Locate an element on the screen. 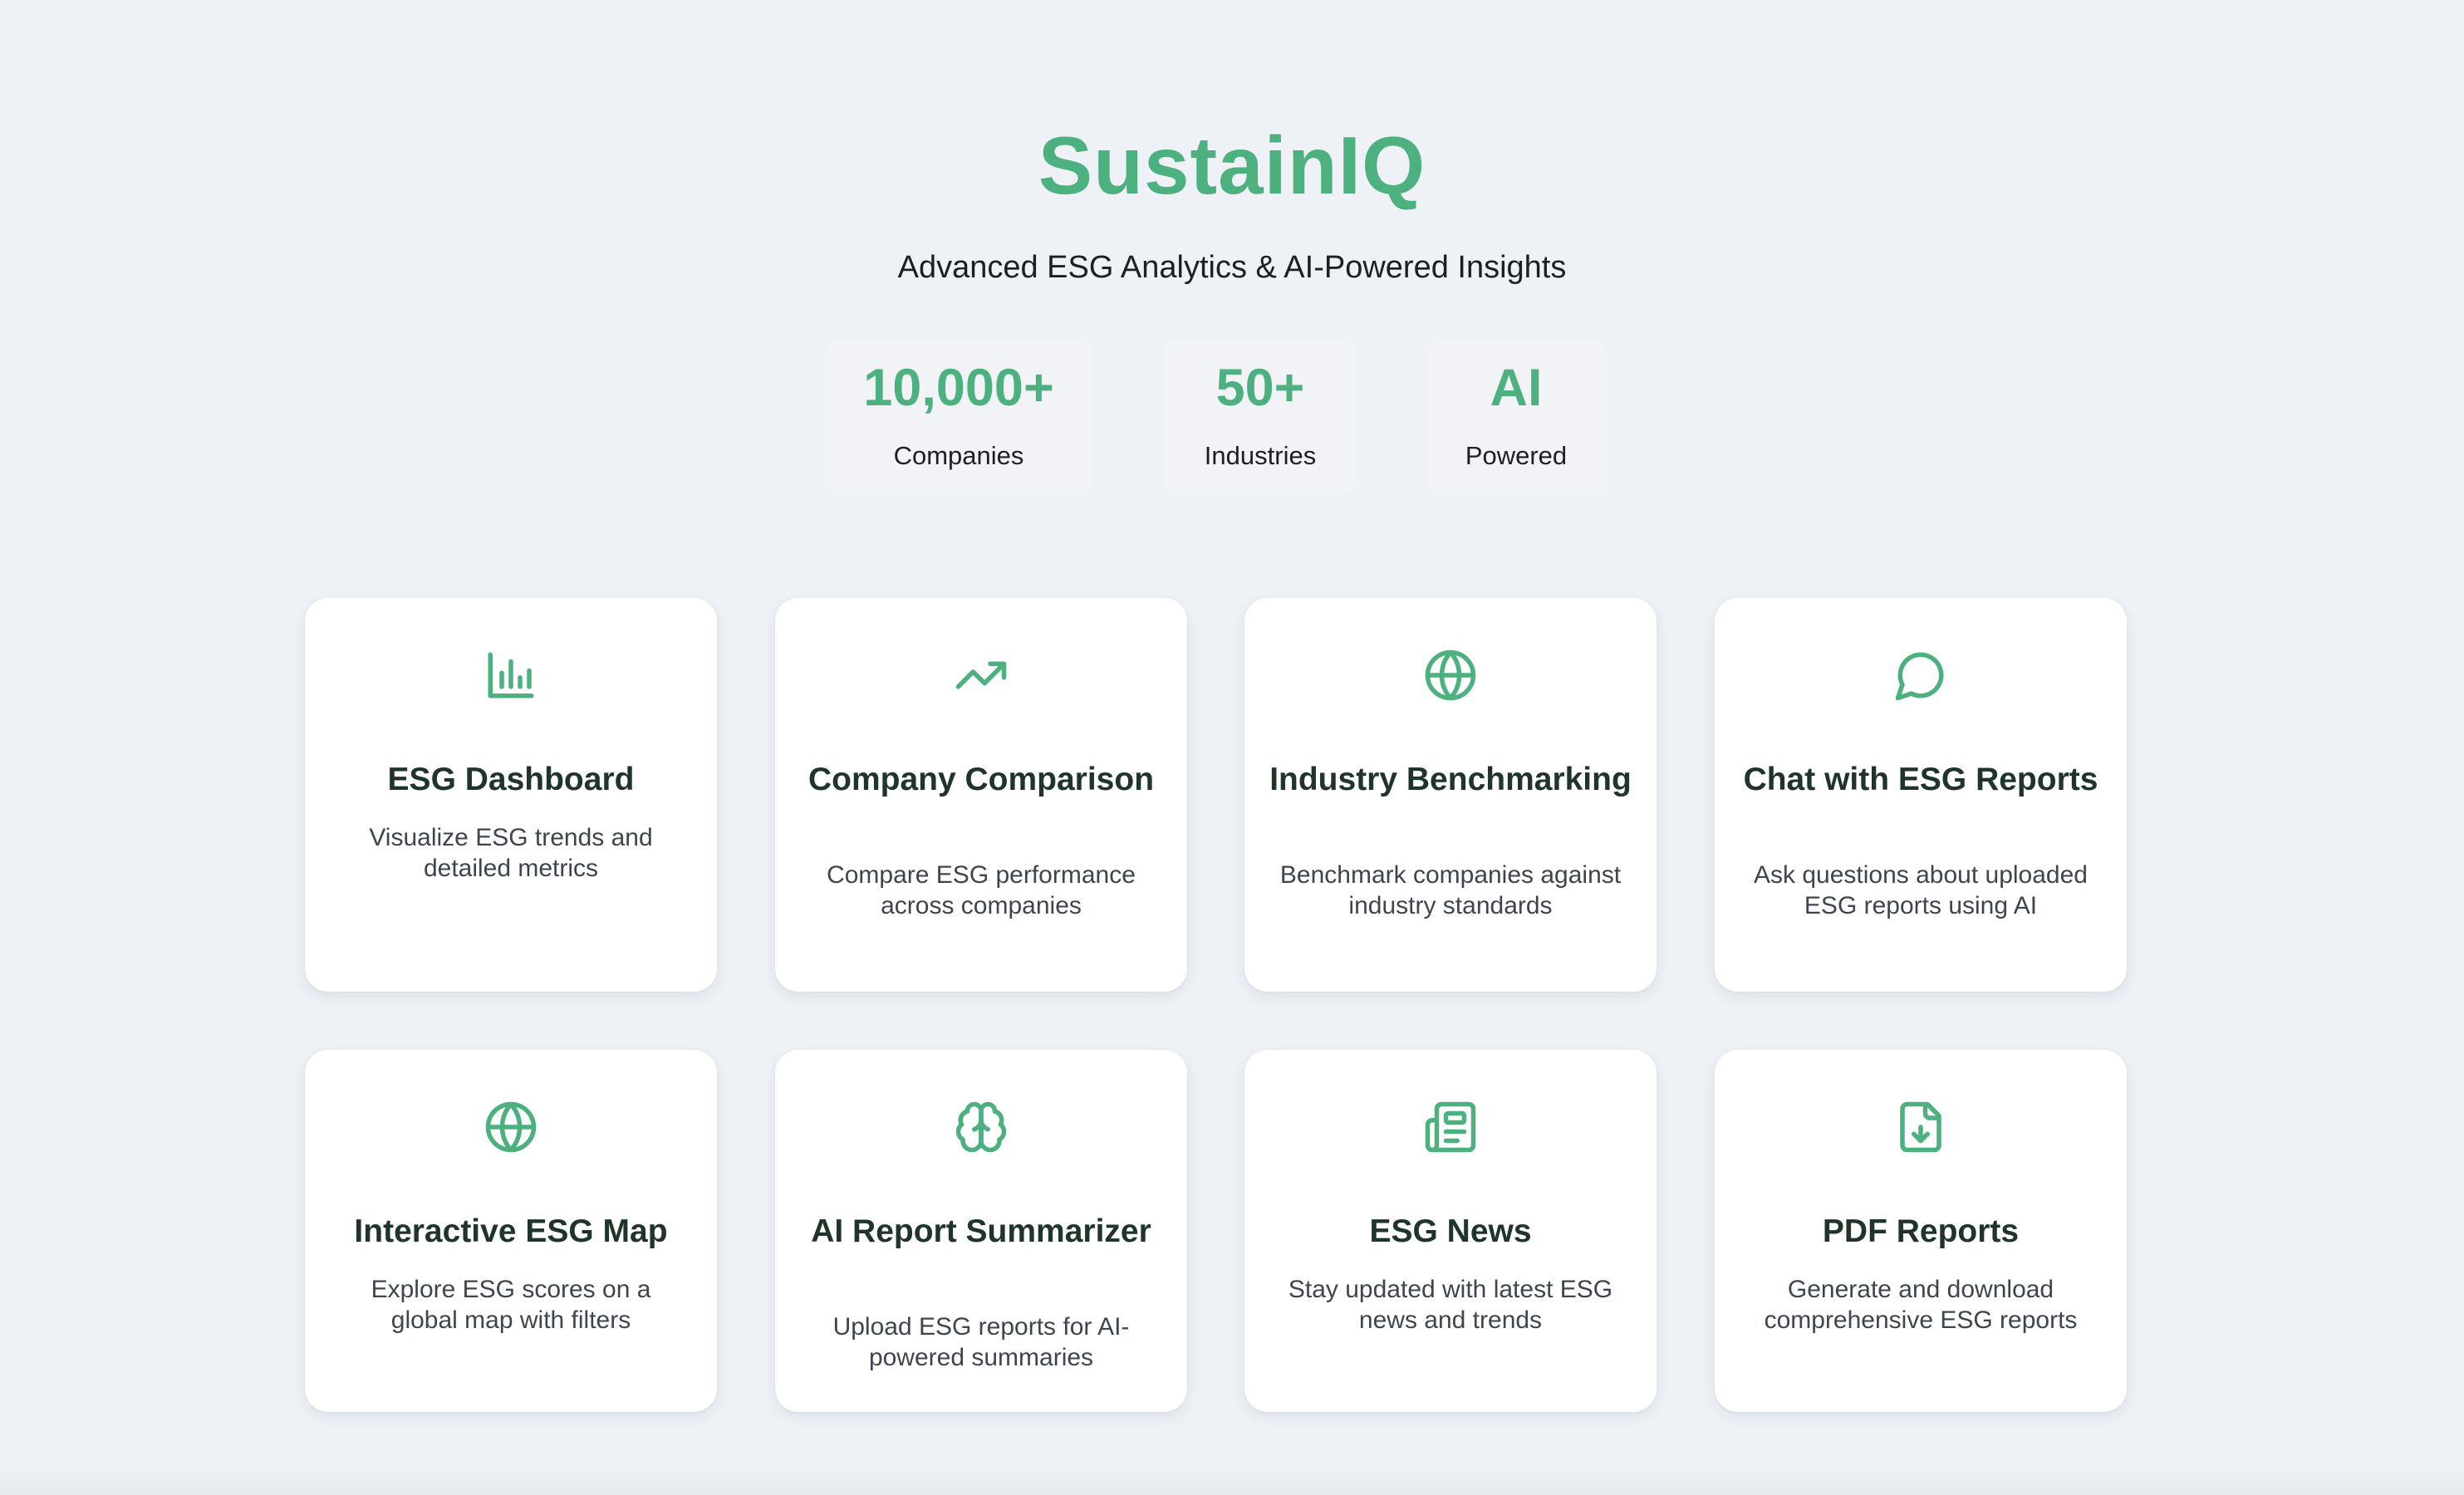  stat-label: Powered is located at coordinates (1516, 456).